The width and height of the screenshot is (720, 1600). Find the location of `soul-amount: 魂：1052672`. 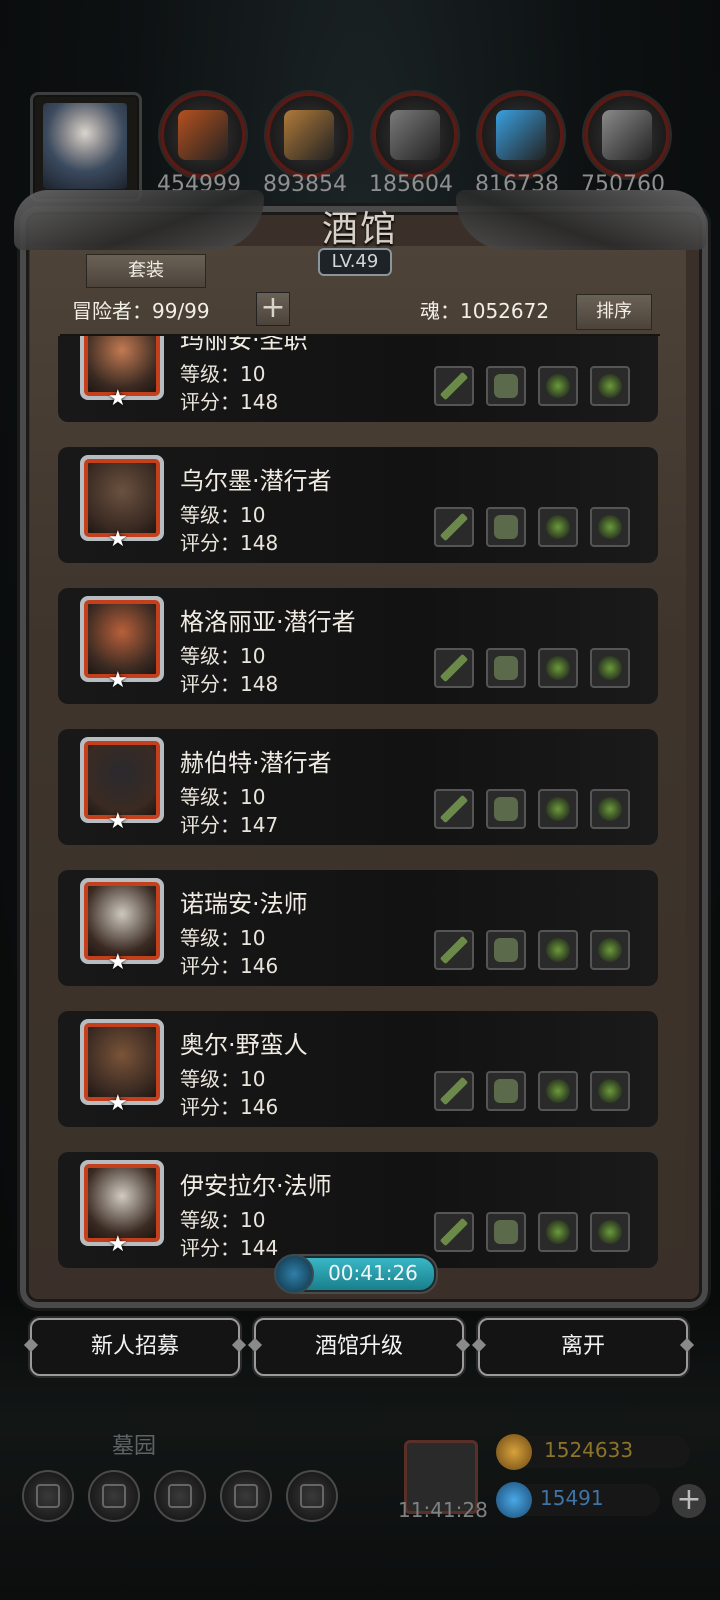

soul-amount: 魂：1052672 is located at coordinates (485, 311).